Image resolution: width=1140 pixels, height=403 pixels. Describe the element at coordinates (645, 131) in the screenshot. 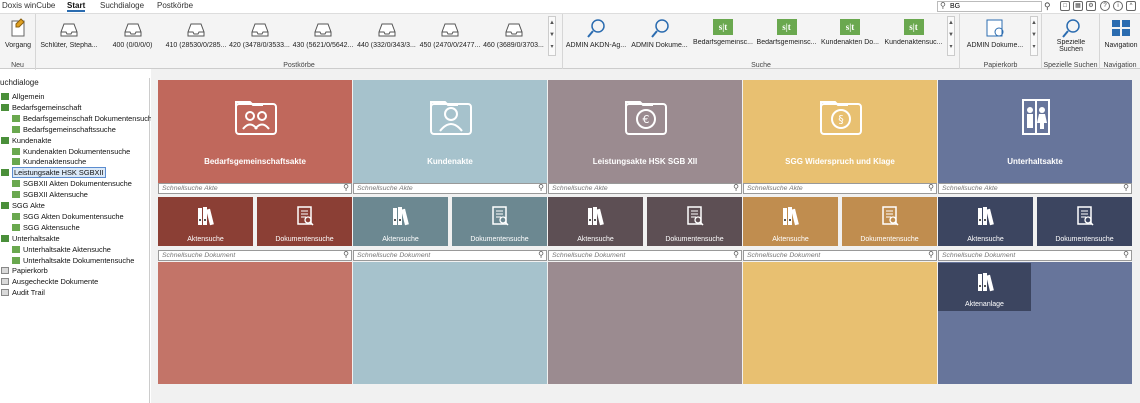

I see `akte-tile: € Leistungsakte HSK SGB XII` at that location.